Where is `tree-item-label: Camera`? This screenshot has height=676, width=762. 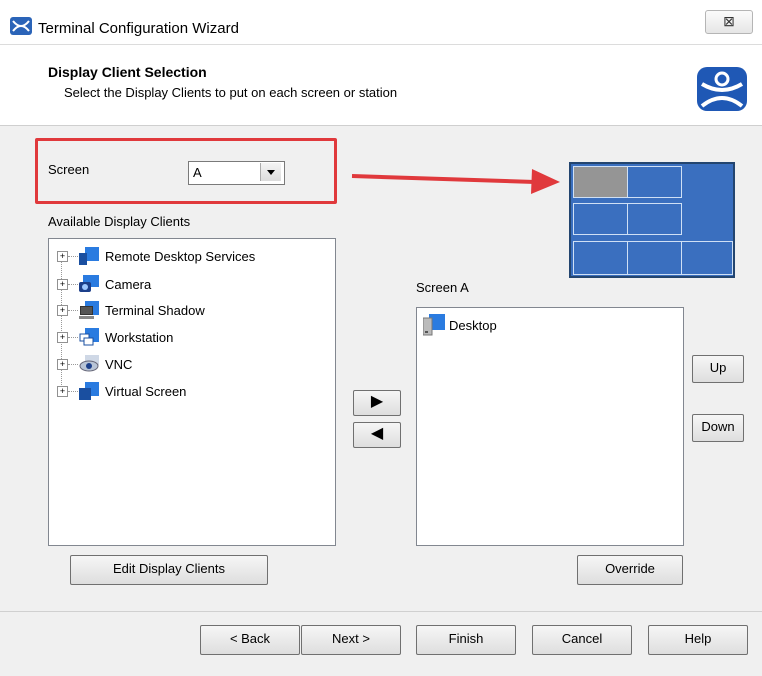
tree-item-label: Camera is located at coordinates (128, 284).